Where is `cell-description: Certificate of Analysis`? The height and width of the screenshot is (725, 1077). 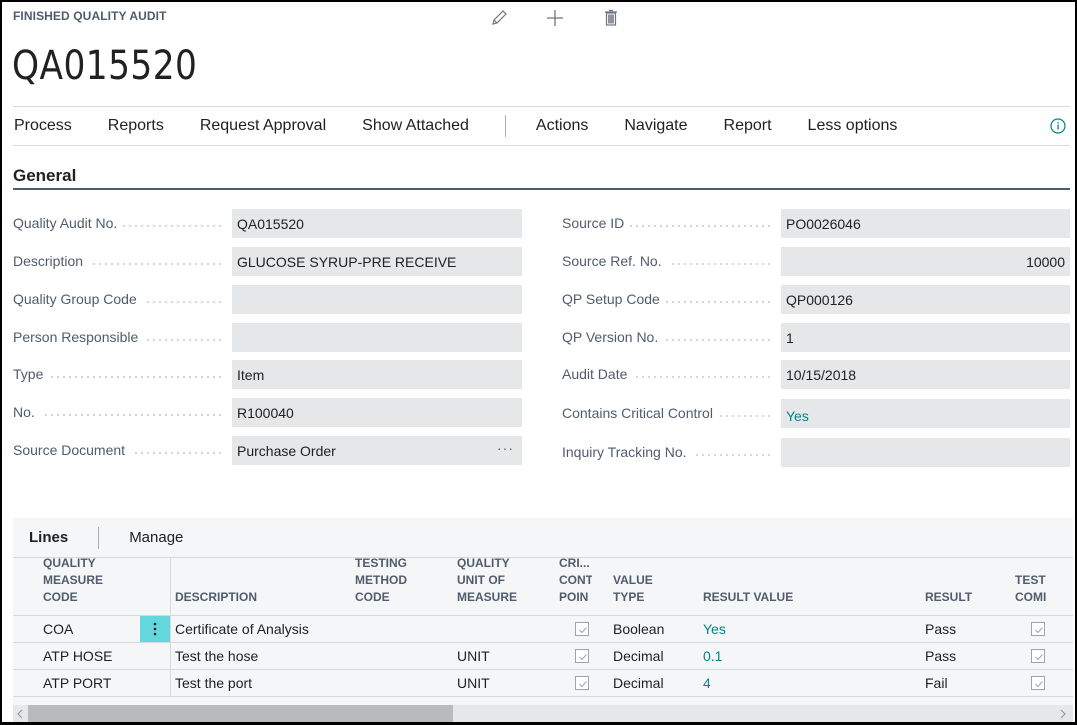 cell-description: Certificate of Analysis is located at coordinates (242, 629).